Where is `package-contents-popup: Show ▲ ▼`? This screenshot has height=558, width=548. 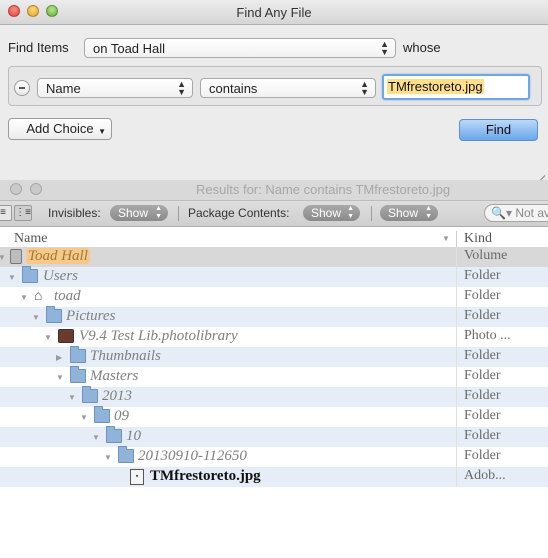
package-contents-popup: Show ▲ ▼ is located at coordinates (331, 213).